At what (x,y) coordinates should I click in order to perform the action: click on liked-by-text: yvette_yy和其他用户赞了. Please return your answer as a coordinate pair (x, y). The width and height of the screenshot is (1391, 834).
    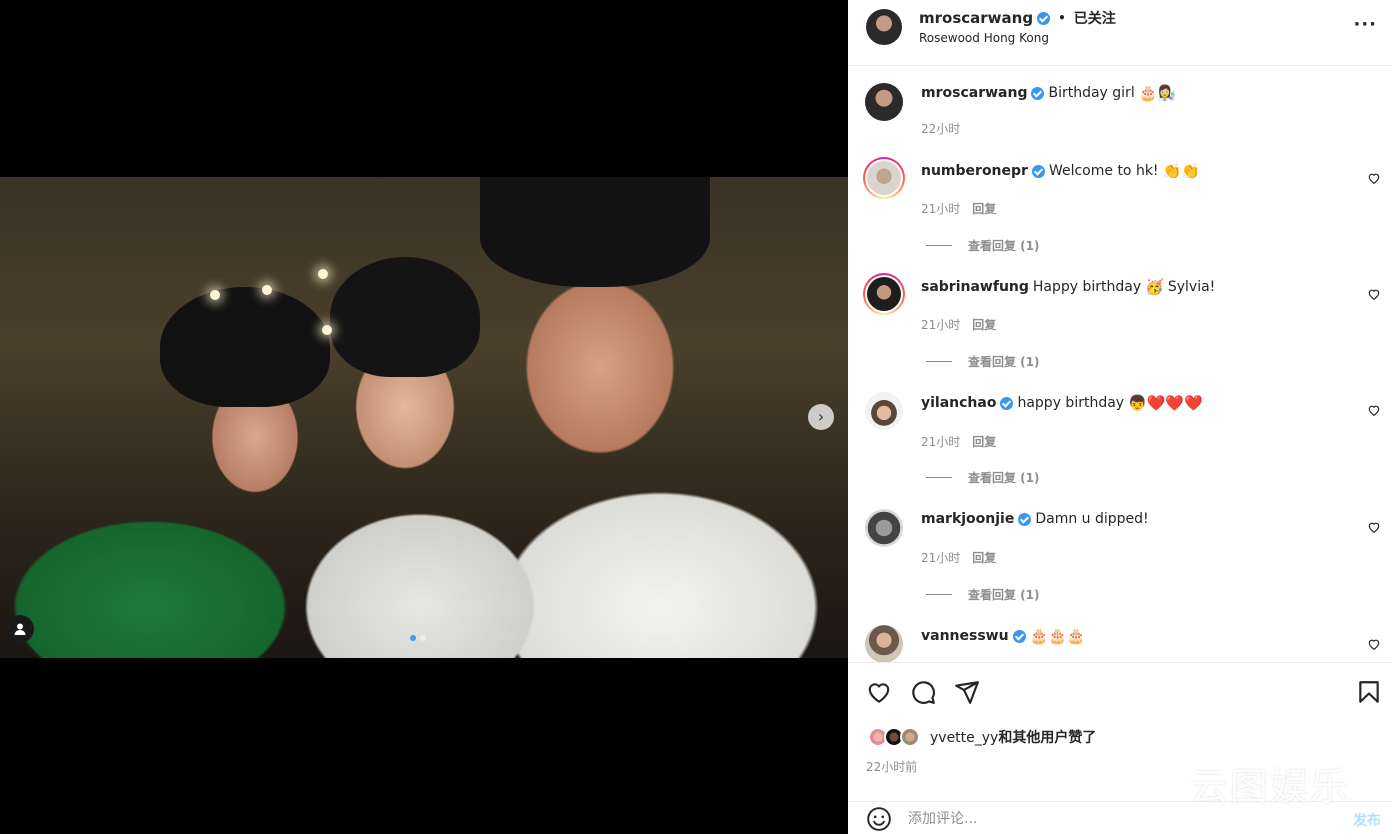
    Looking at the image, I should click on (1013, 737).